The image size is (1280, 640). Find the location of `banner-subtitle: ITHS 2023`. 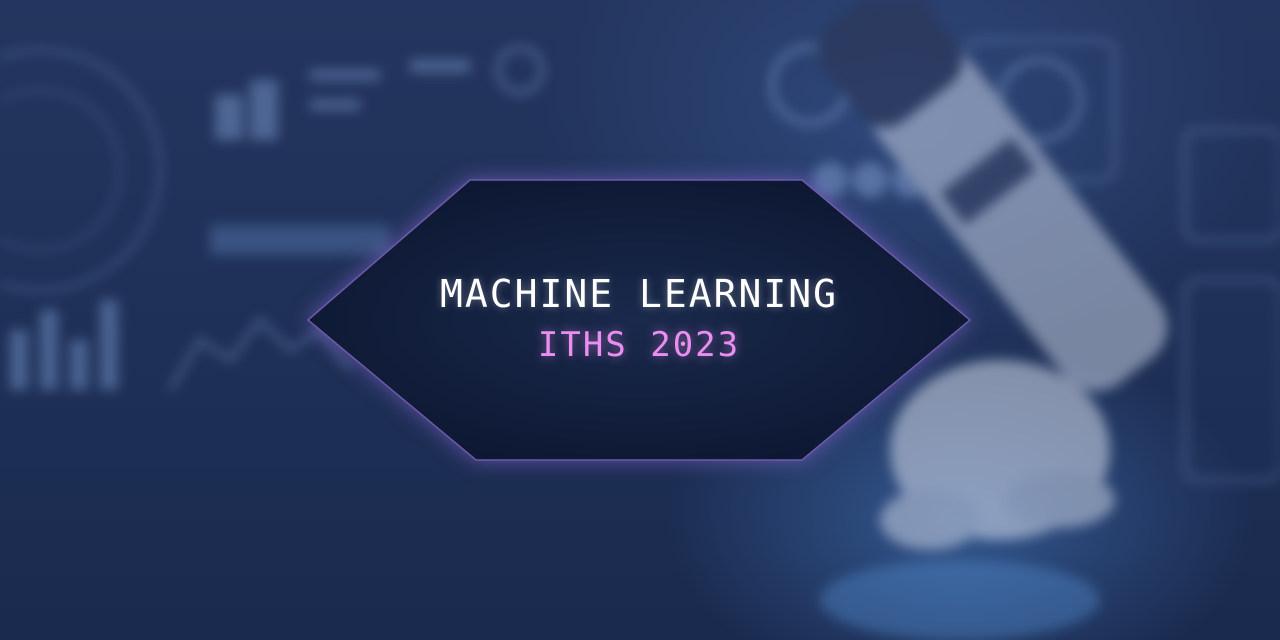

banner-subtitle: ITHS 2023 is located at coordinates (639, 345).